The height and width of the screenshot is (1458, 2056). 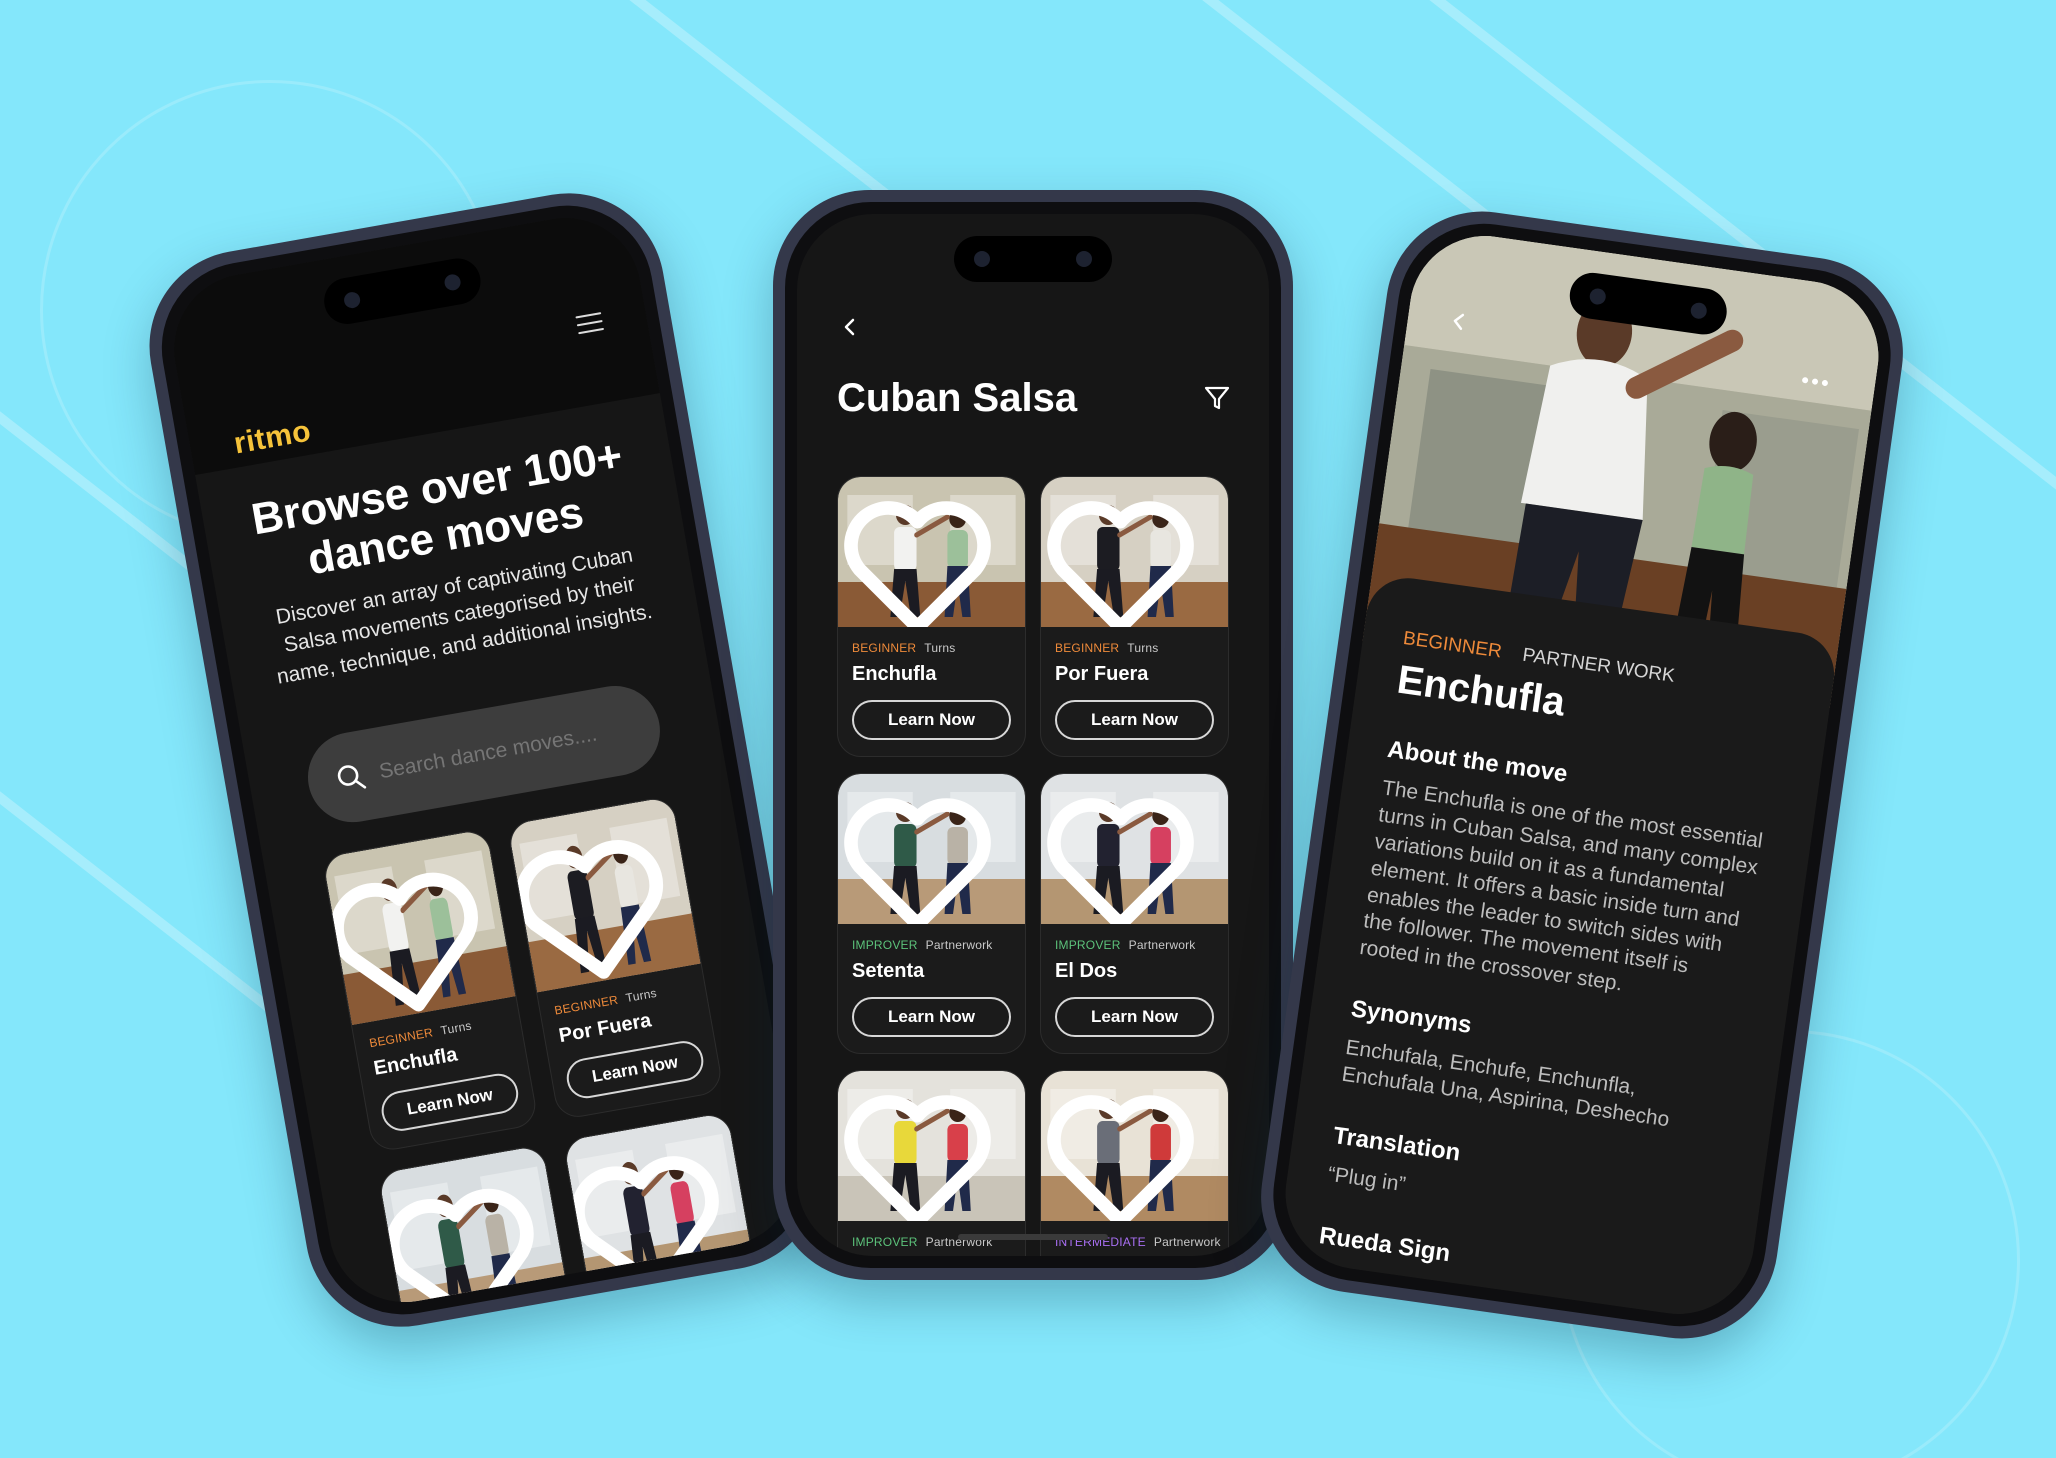 What do you see at coordinates (1033, 1237) in the screenshot?
I see `home-indicator` at bounding box center [1033, 1237].